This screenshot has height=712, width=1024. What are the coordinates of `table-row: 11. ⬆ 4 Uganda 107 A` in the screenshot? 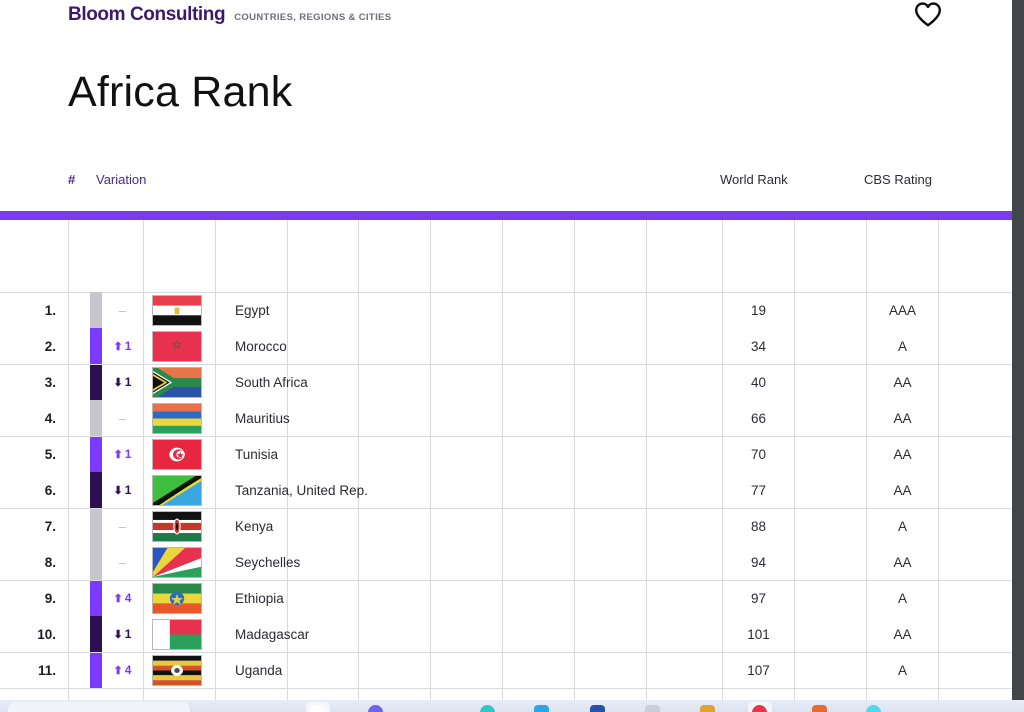 It's located at (506, 670).